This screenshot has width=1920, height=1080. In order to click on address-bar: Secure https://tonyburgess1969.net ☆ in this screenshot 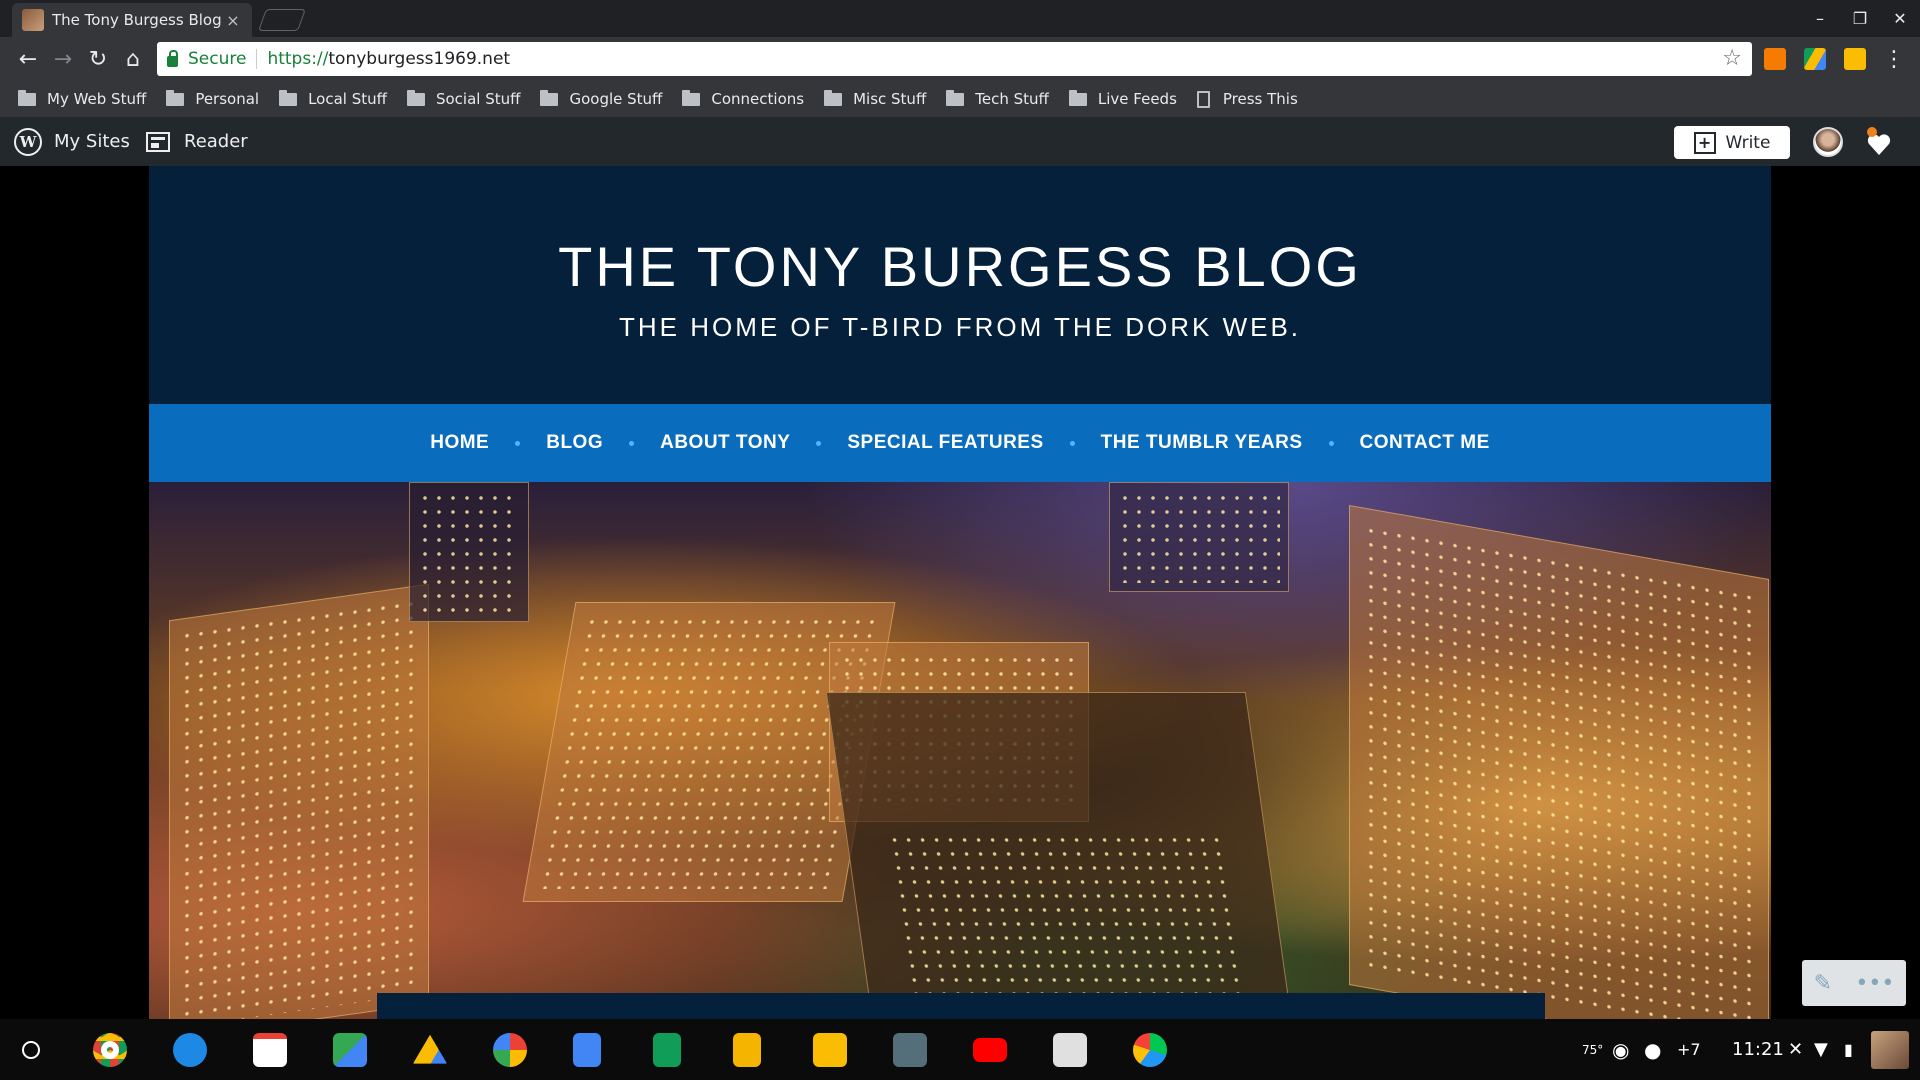, I will do `click(954, 59)`.